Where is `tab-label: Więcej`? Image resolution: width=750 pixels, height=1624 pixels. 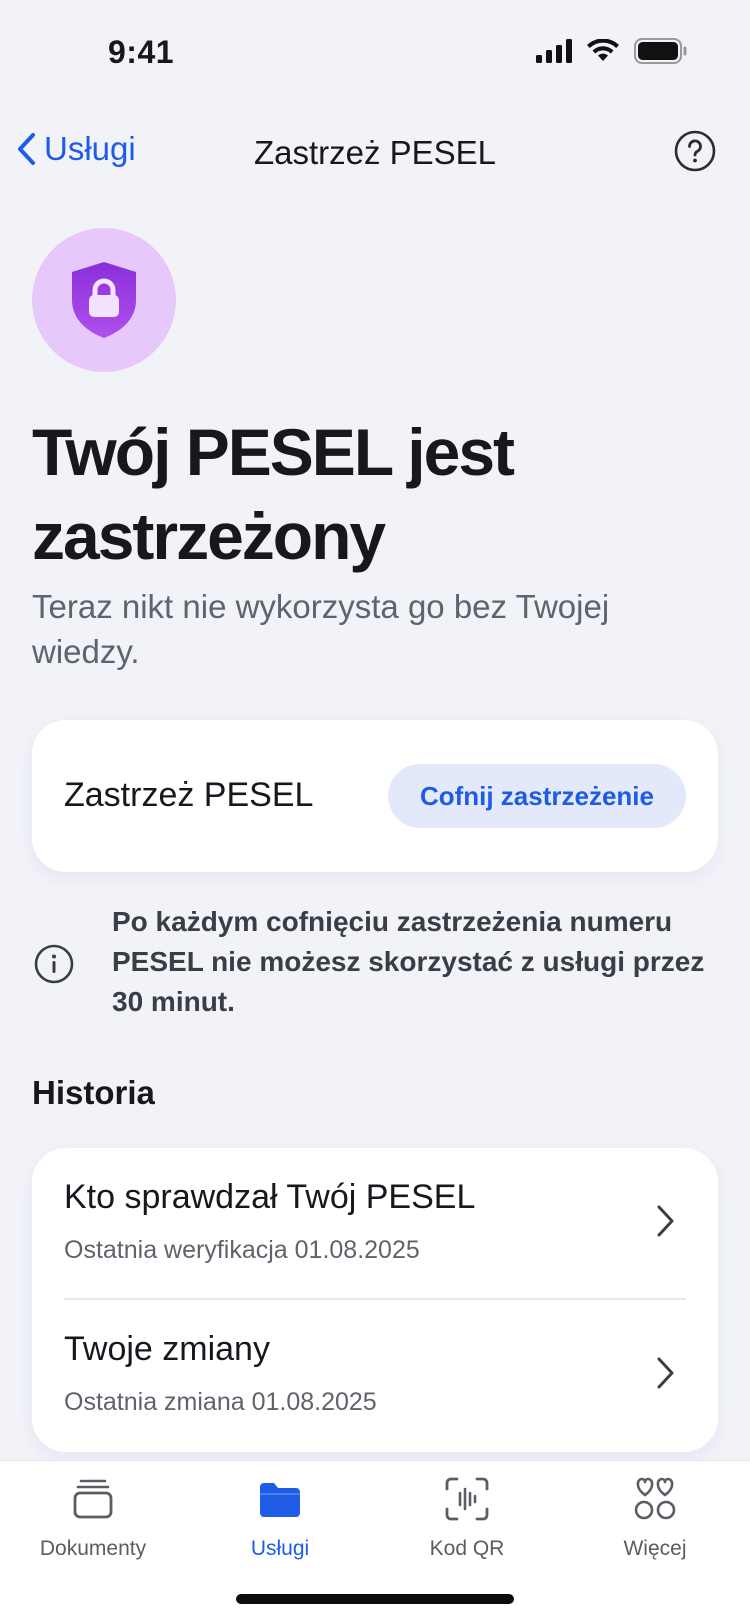 tab-label: Więcej is located at coordinates (655, 1548).